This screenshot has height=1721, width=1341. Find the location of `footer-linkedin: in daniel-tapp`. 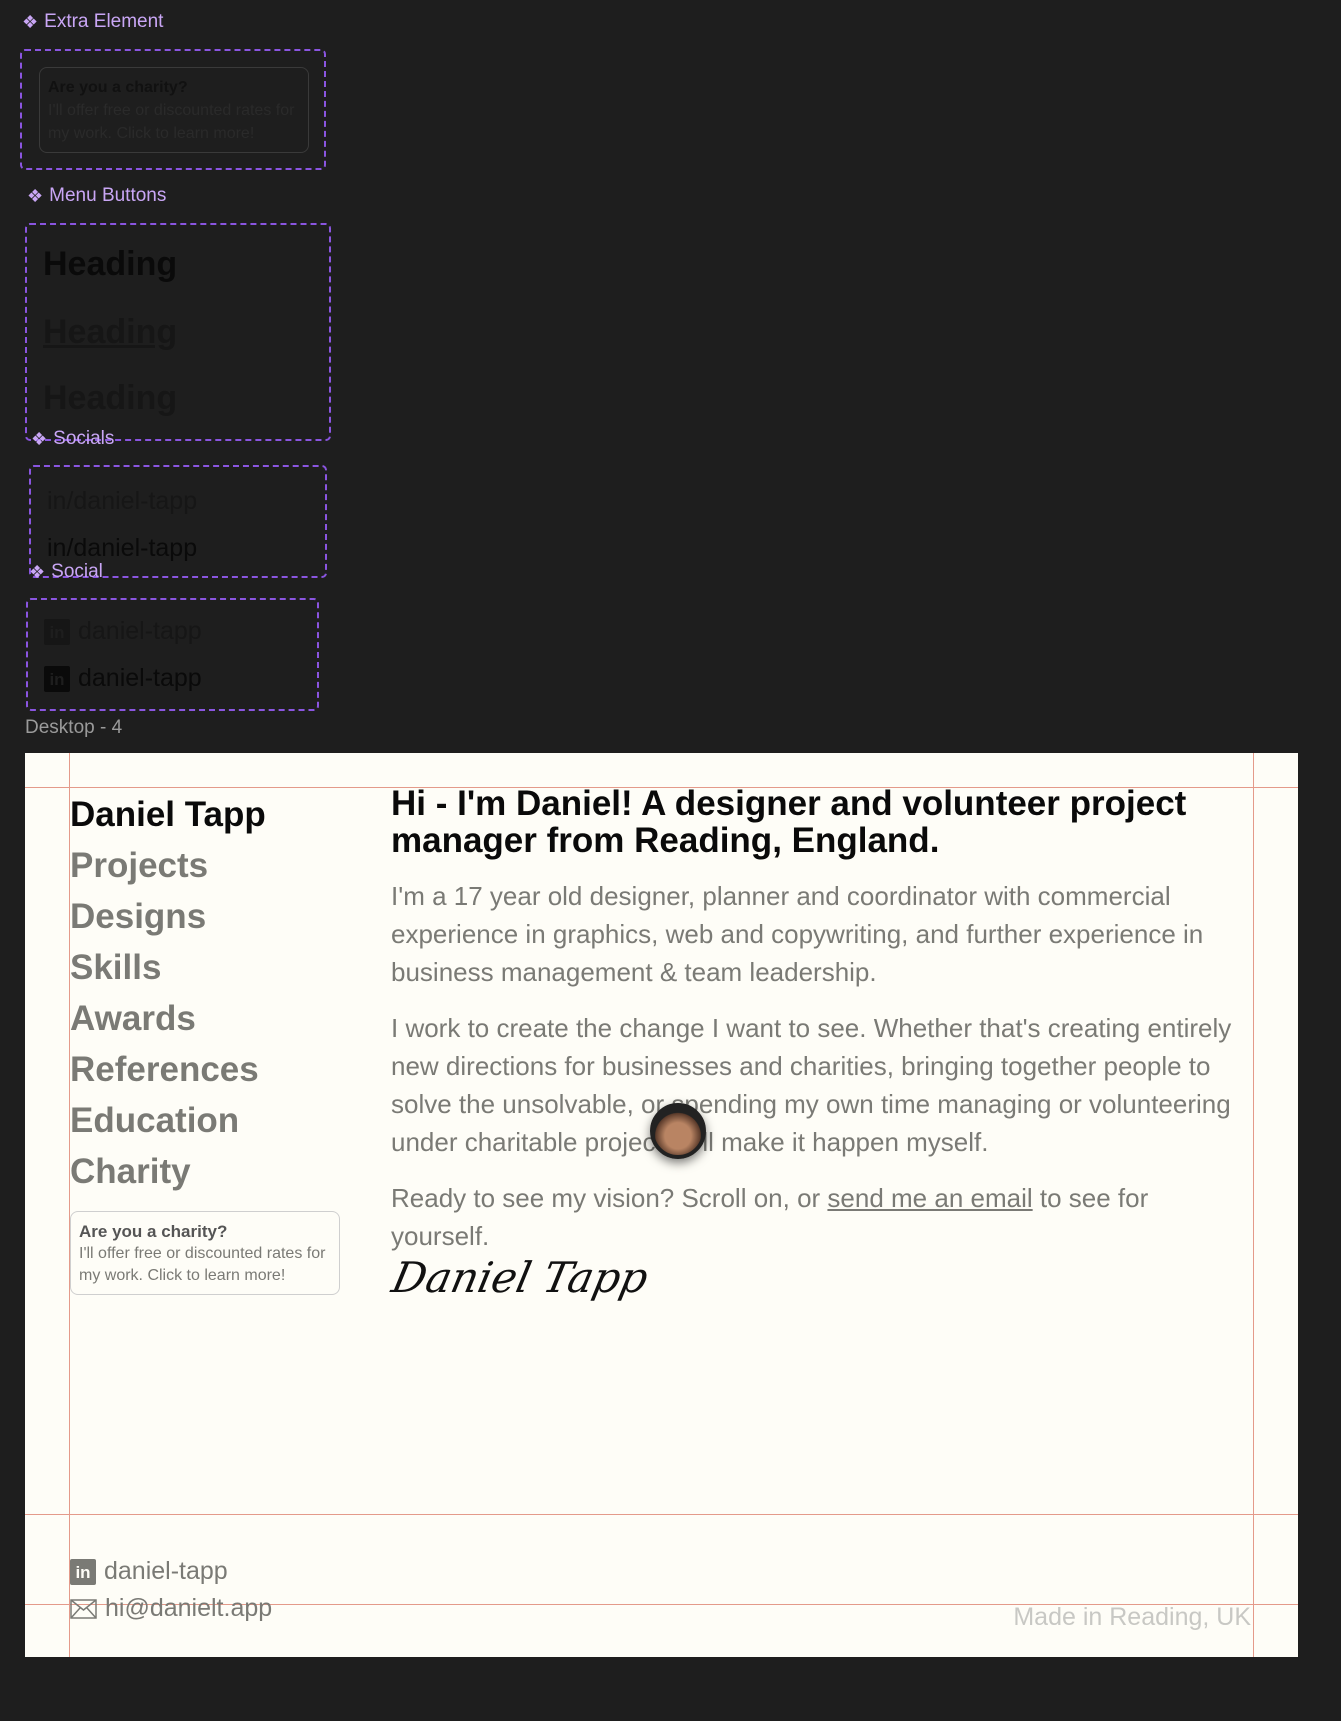

footer-linkedin: in daniel-tapp is located at coordinates (149, 1571).